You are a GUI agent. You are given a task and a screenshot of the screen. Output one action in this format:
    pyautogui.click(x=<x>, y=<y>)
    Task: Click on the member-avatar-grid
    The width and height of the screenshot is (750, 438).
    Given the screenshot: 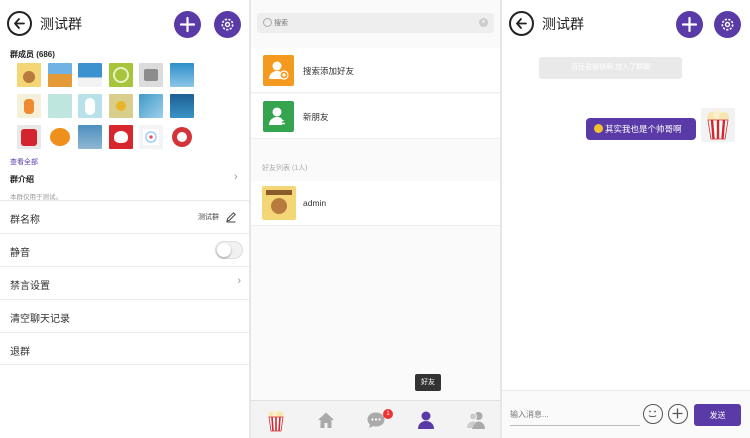 What is the action you would take?
    pyautogui.click(x=108, y=106)
    